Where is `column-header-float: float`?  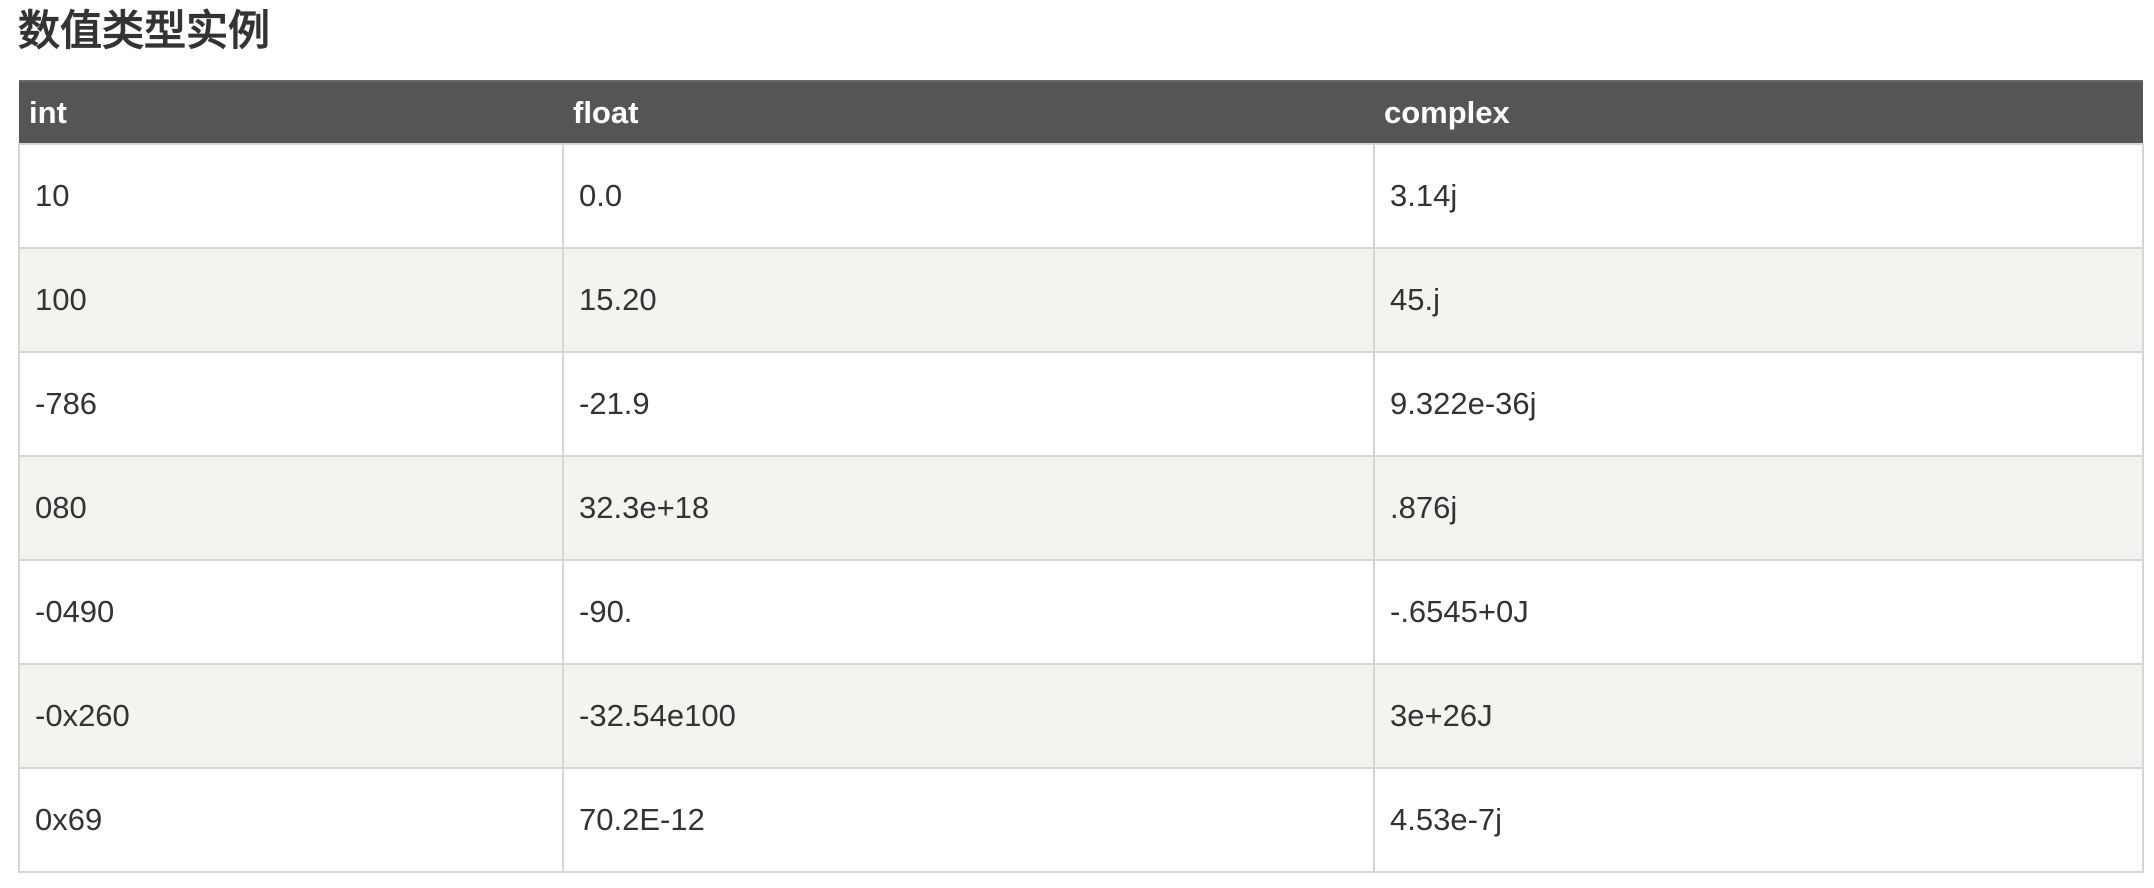 column-header-float: float is located at coordinates (968, 112).